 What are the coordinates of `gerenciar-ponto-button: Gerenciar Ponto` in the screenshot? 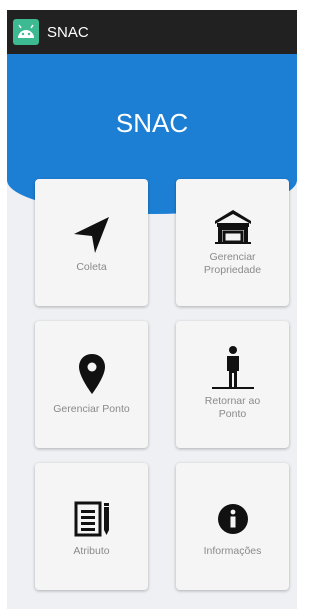 It's located at (91, 384).